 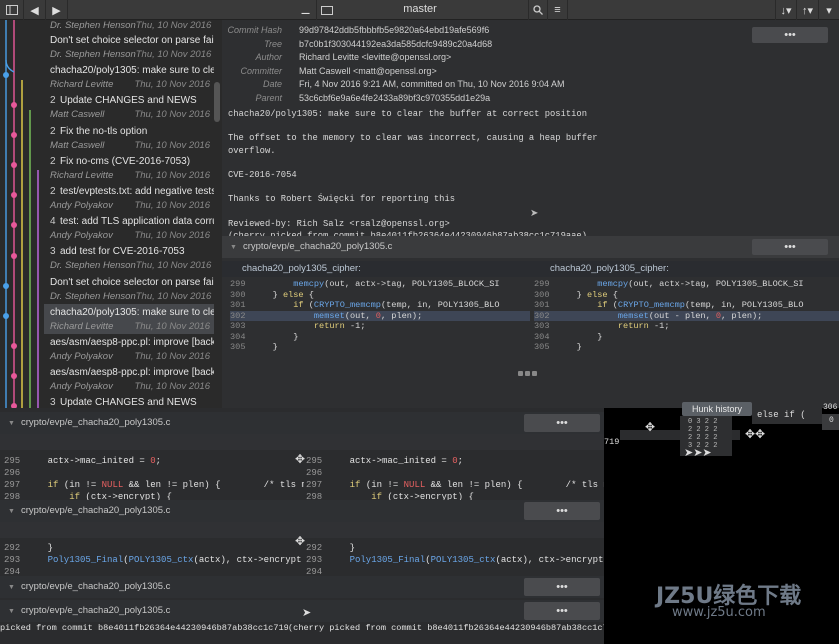 What do you see at coordinates (830, 407) in the screenshot?
I see `popup-line-number: 306` at bounding box center [830, 407].